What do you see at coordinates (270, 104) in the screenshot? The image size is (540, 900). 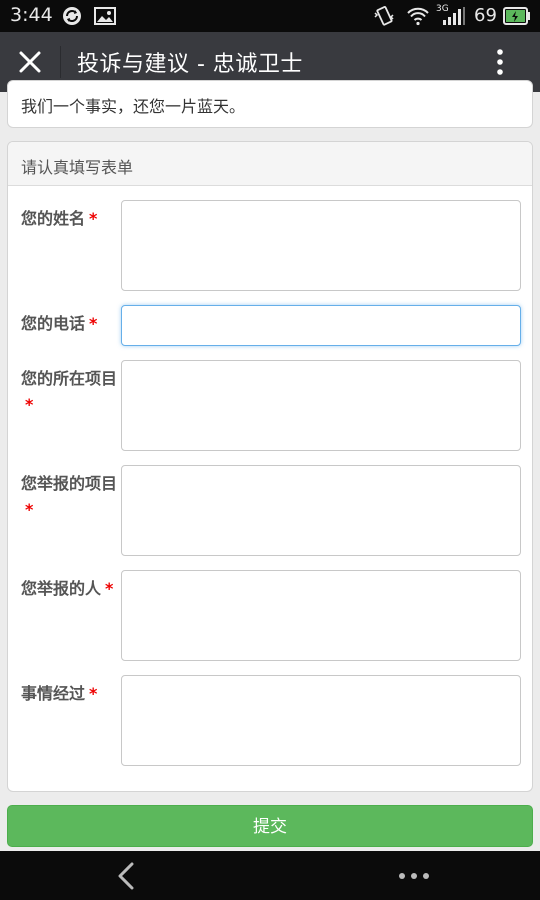 I see `intro-card: 我们一个事实，还您一片蓝天。` at bounding box center [270, 104].